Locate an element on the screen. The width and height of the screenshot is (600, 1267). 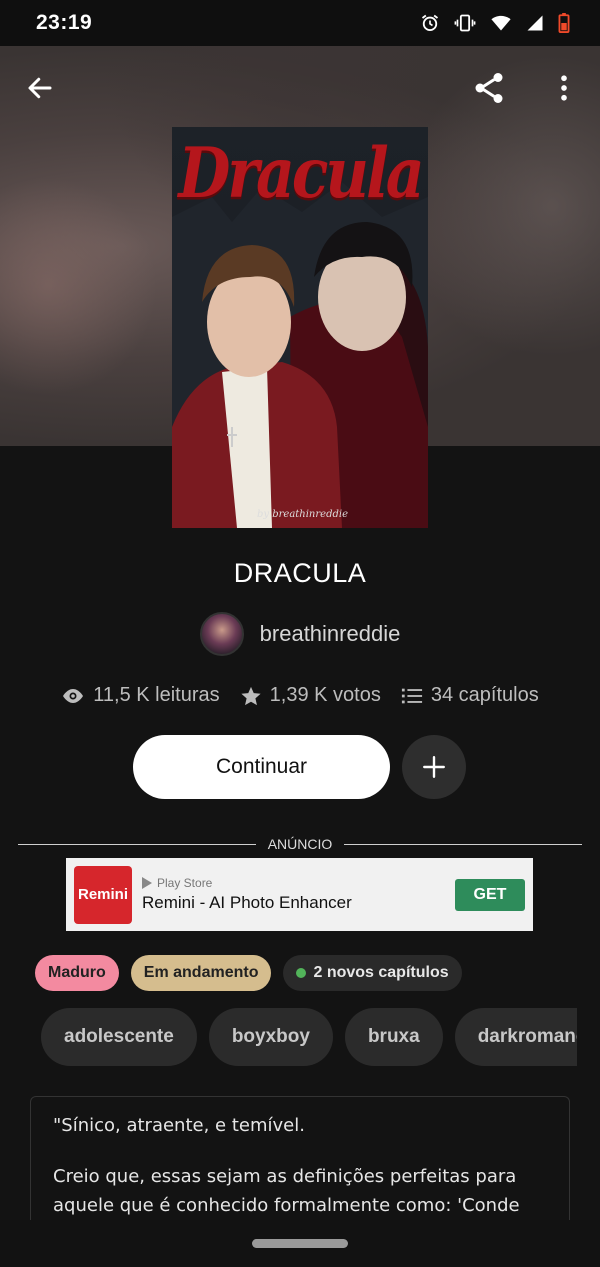
mature-badge: Maduro is located at coordinates (77, 973).